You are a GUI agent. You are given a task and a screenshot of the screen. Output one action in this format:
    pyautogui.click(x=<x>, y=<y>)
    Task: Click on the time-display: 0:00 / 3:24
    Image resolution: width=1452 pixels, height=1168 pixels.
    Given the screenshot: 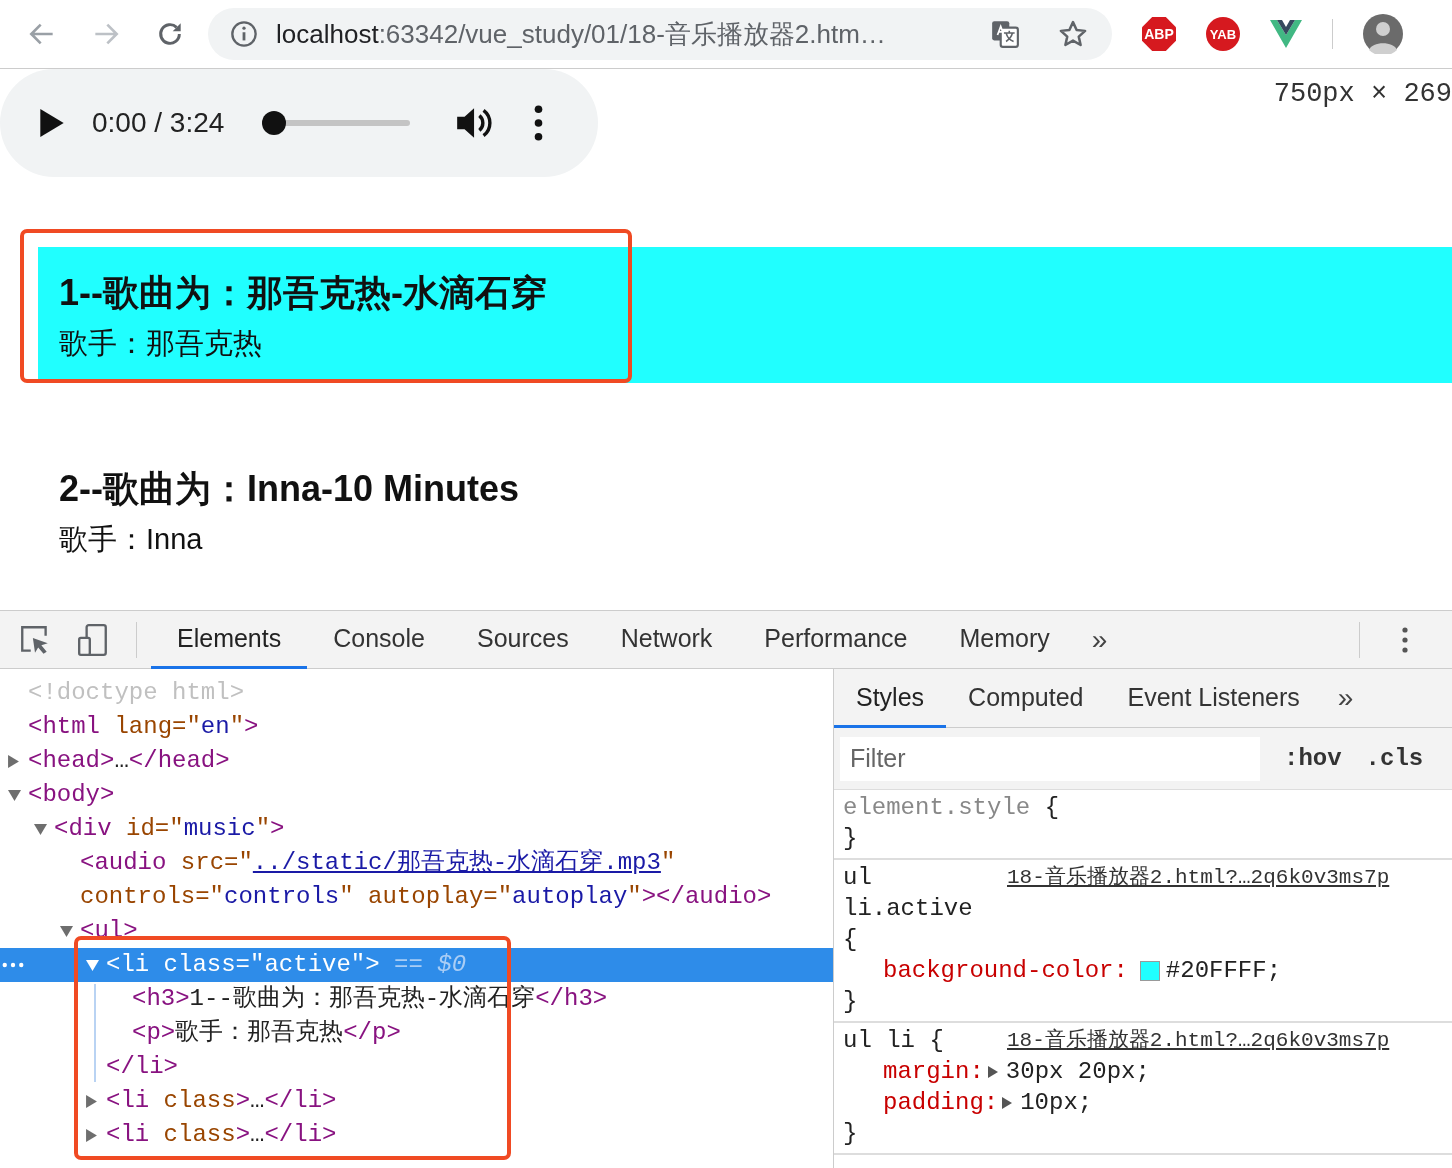 What is the action you would take?
    pyautogui.click(x=159, y=123)
    